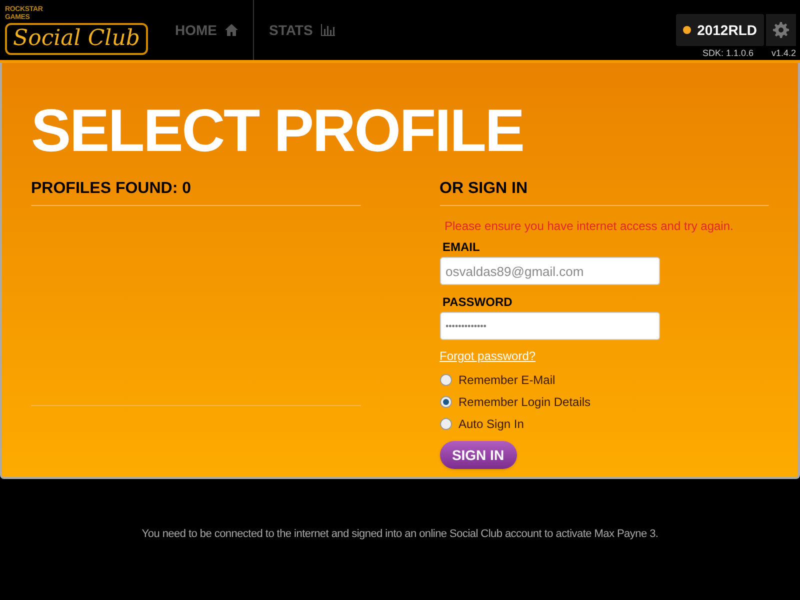  Describe the element at coordinates (195, 191) in the screenshot. I see `section-heading: PROFILES FOUND: 0` at that location.